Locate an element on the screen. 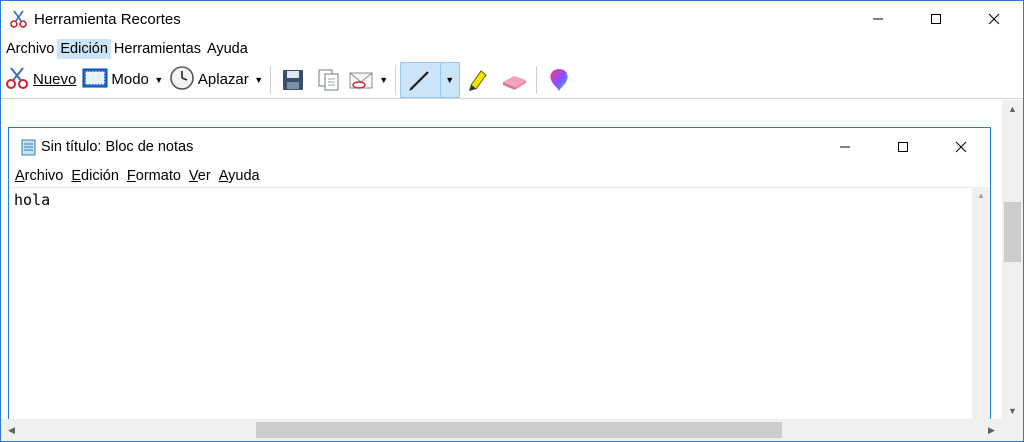 The width and height of the screenshot is (1024, 442). notepad-window-controls is located at coordinates (903, 146).